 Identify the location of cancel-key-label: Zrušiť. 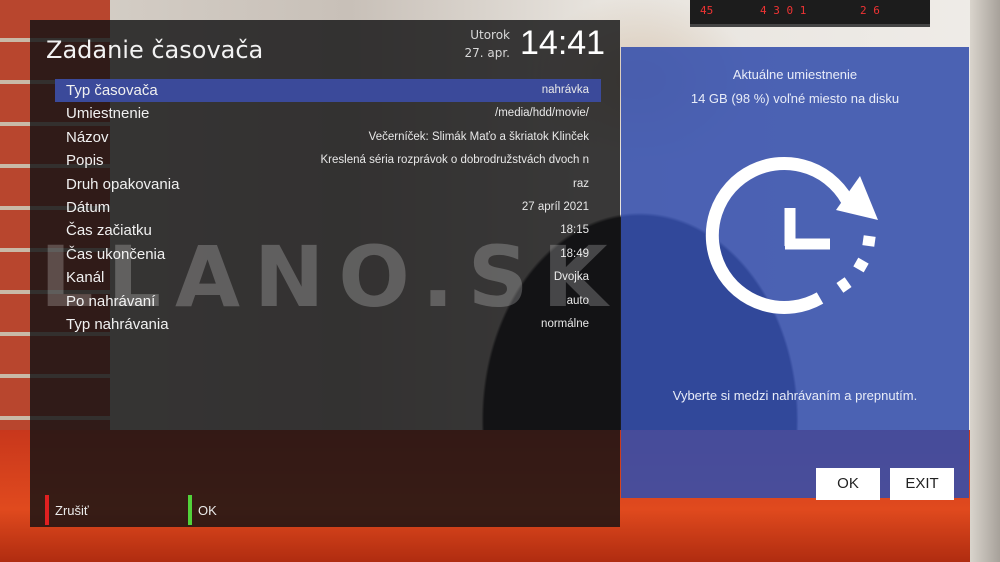
(72, 510).